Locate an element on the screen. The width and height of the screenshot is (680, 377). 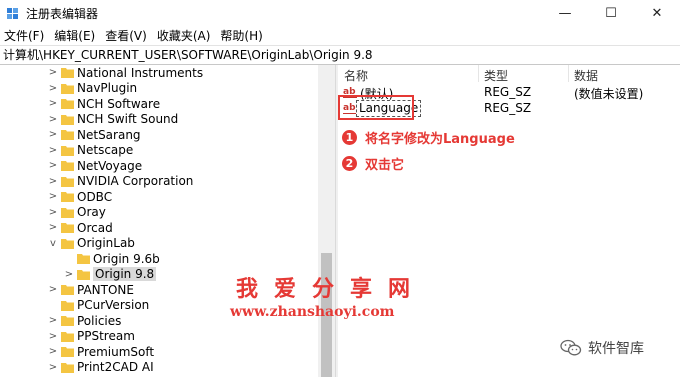
minimize-button: — is located at coordinates (565, 13).